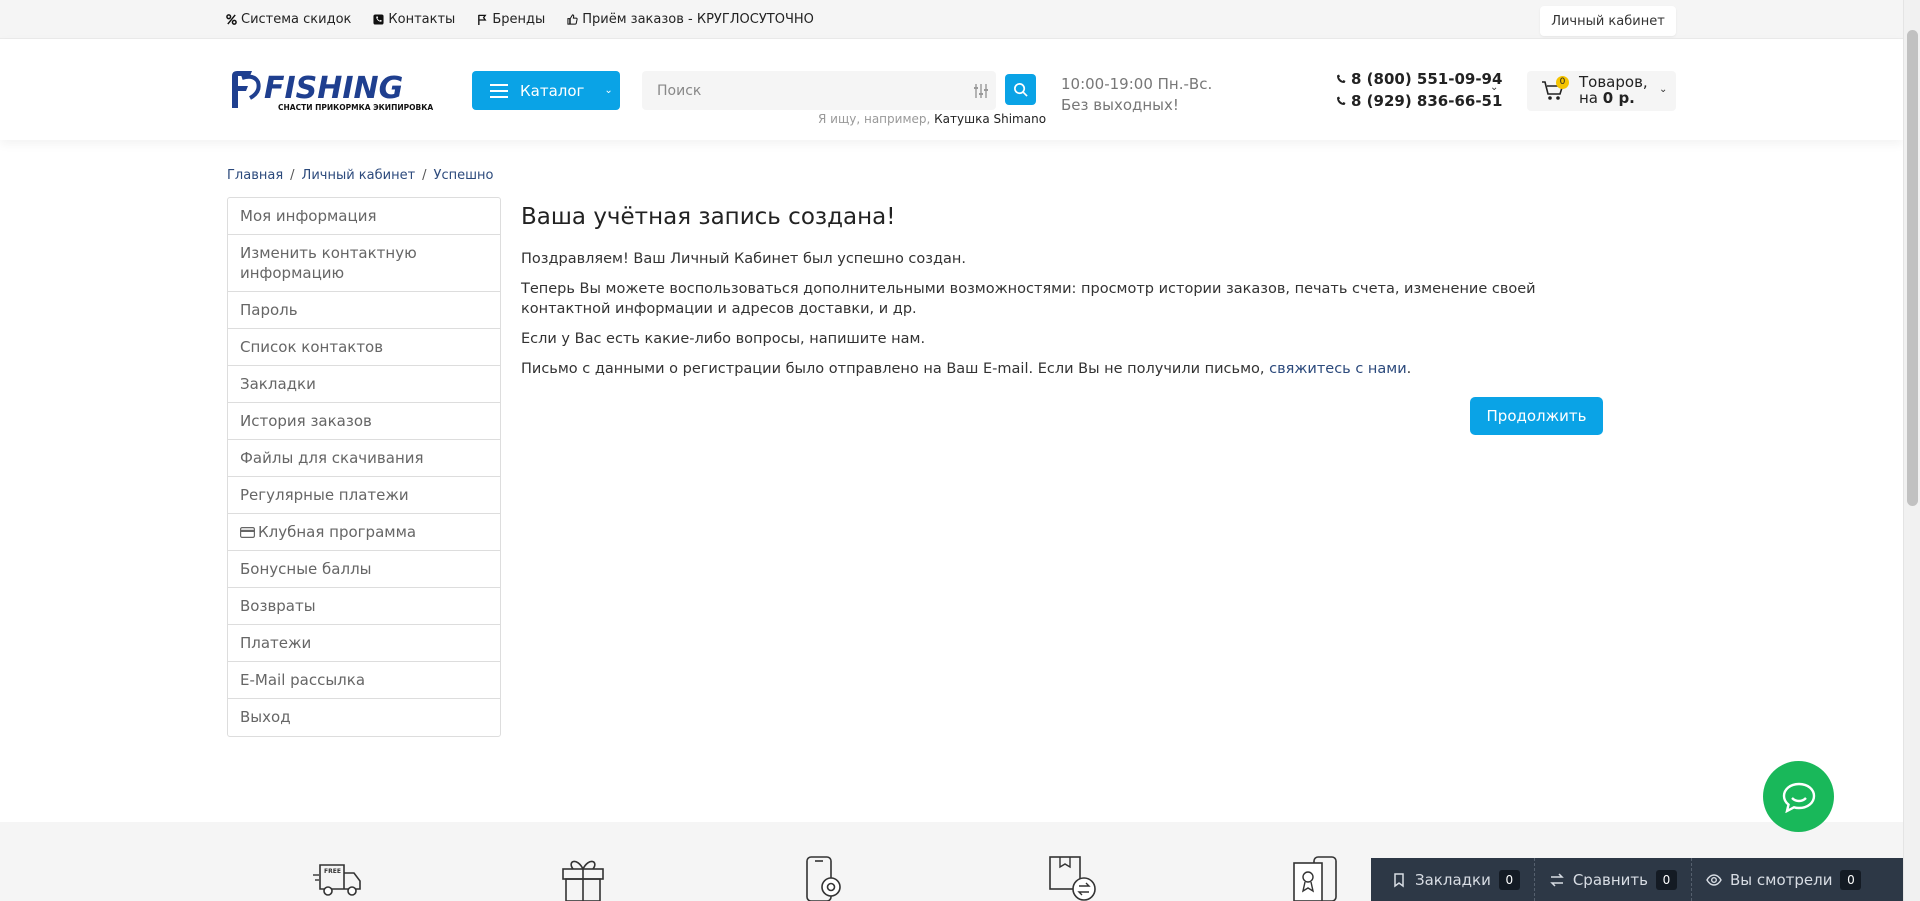  What do you see at coordinates (255, 175) in the screenshot?
I see `breadcrumb-home: Главная` at bounding box center [255, 175].